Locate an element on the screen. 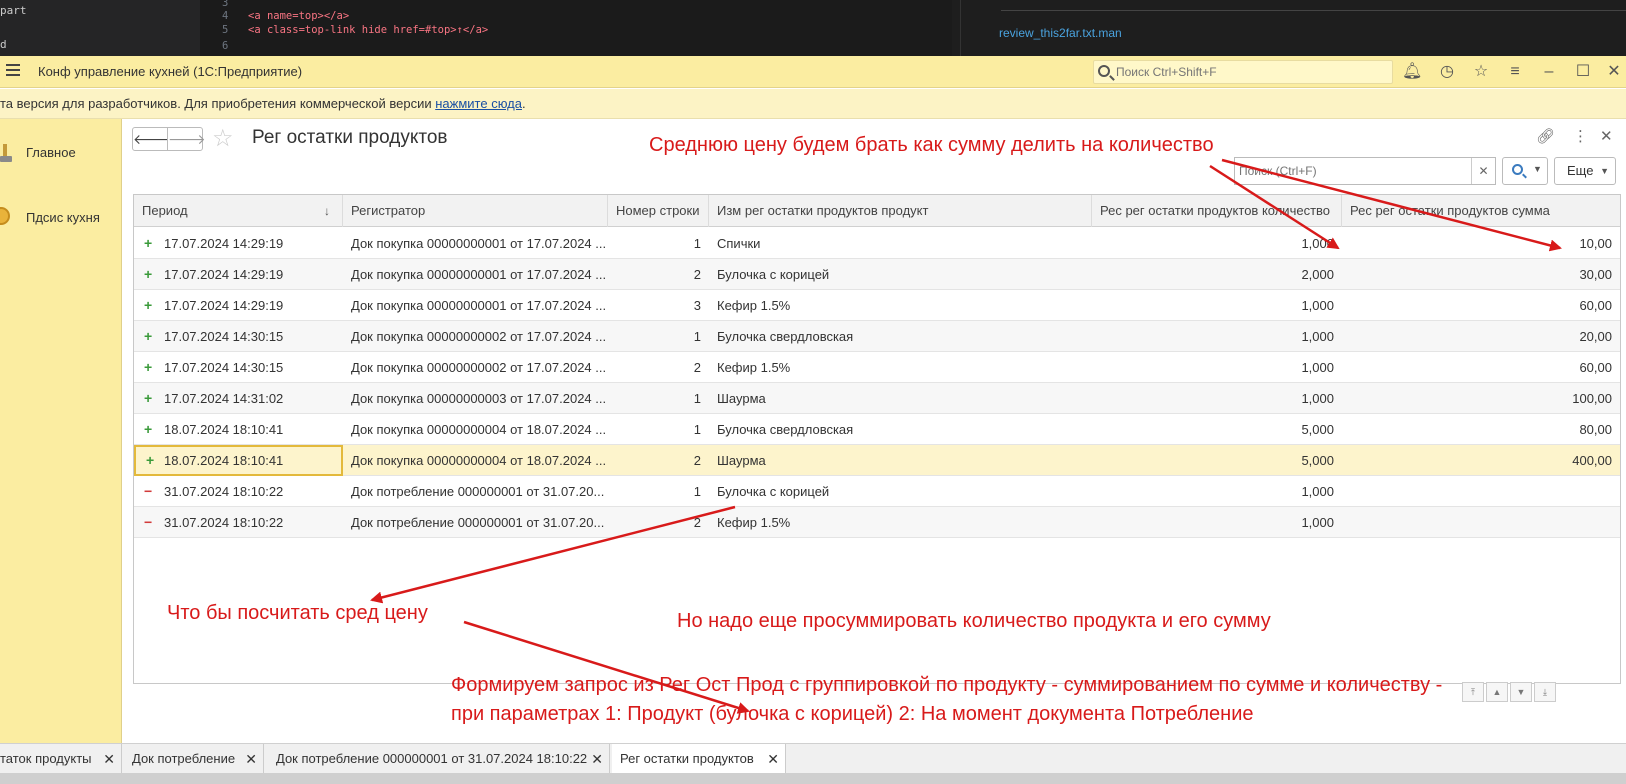  scroll-bottom-icon: ⤓ is located at coordinates (1545, 692).